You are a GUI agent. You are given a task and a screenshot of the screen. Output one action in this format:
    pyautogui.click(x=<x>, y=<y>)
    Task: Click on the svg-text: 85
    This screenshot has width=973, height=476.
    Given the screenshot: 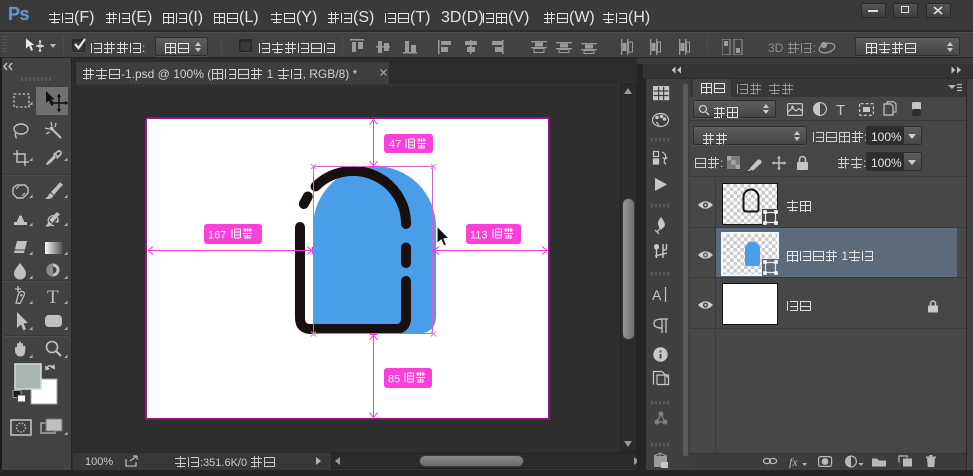 What is the action you would take?
    pyautogui.click(x=394, y=380)
    